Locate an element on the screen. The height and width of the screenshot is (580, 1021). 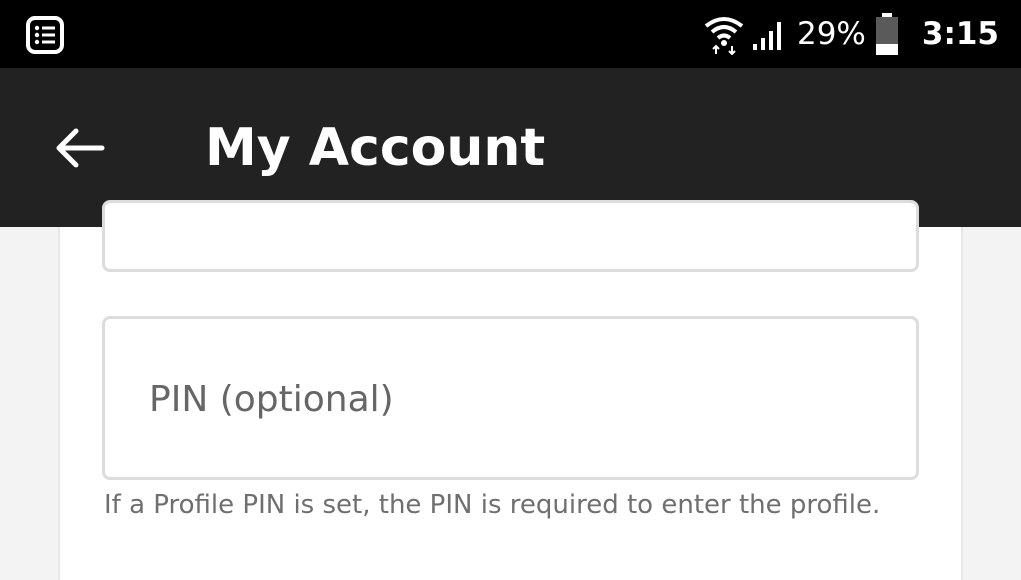
status-icons: 29% 3:15 is located at coordinates (851, 34).